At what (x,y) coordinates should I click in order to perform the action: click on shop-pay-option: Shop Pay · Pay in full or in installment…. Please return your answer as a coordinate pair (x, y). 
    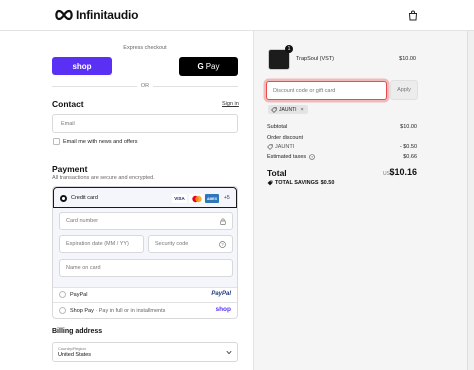
    Looking at the image, I should click on (145, 310).